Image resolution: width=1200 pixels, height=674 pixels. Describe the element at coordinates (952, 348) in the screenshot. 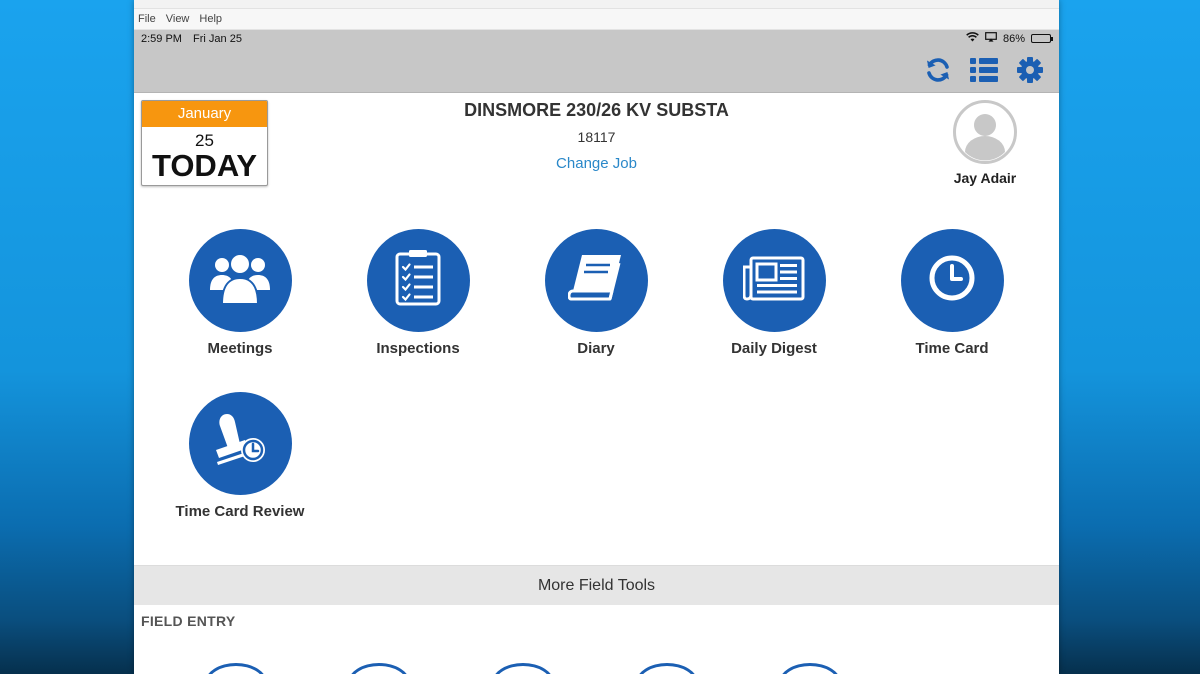

I see `tool-label: Time Card` at that location.